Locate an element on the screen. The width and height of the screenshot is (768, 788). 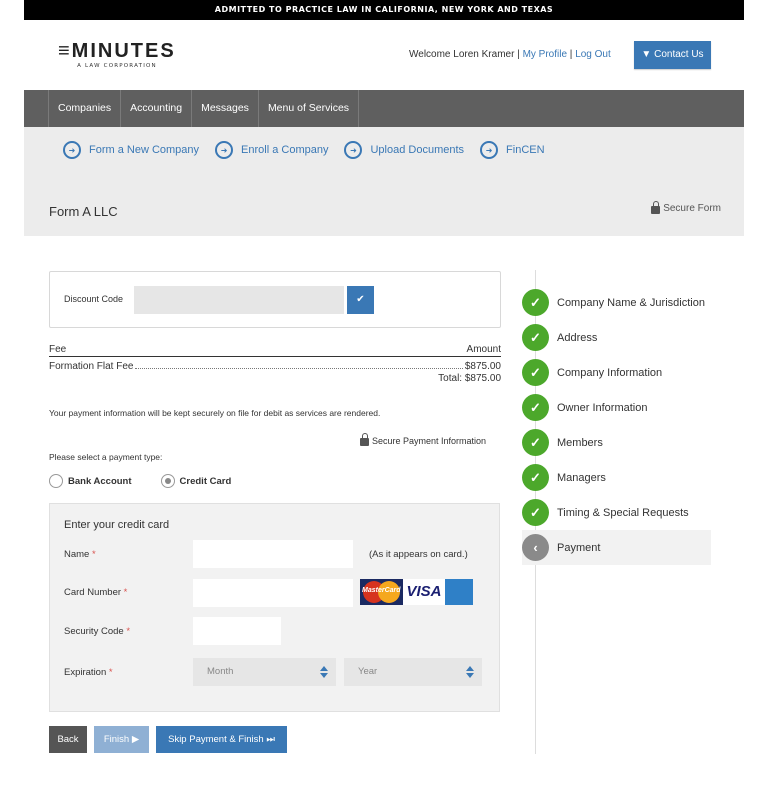
radio-credit-card: Credit Card is located at coordinates (196, 481).